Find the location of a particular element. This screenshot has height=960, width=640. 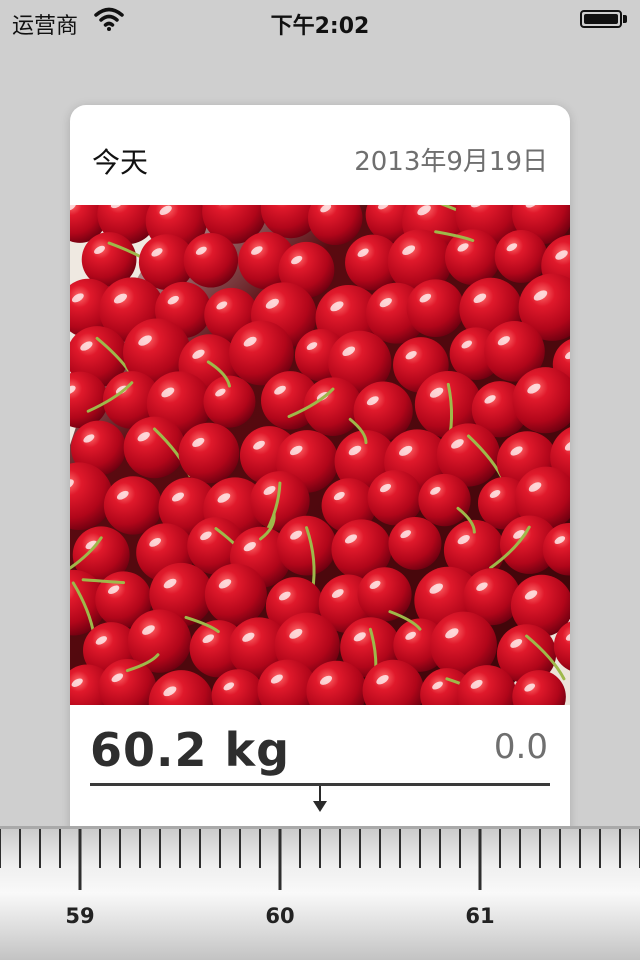

clock: 下午2:02 is located at coordinates (320, 26).